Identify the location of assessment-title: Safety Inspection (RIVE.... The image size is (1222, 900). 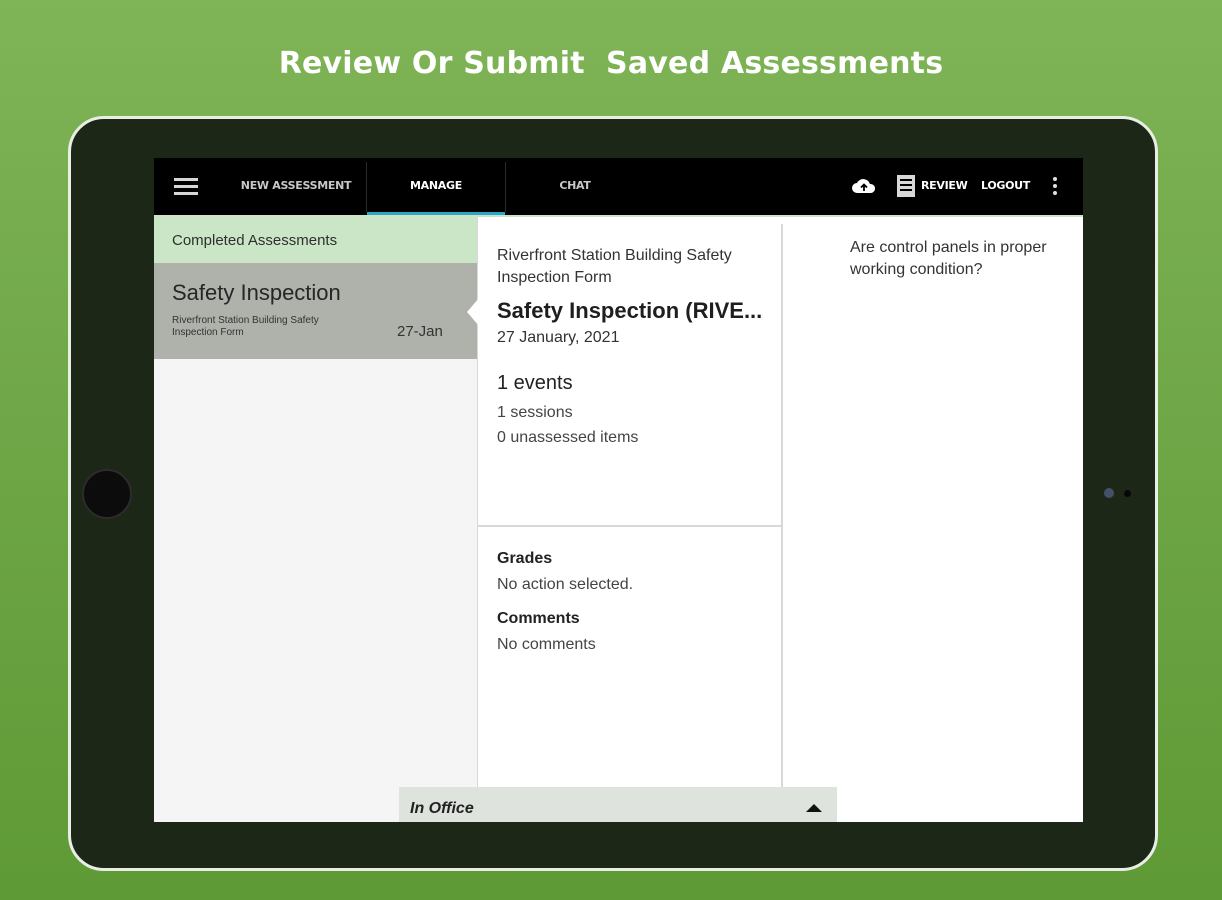
(630, 310).